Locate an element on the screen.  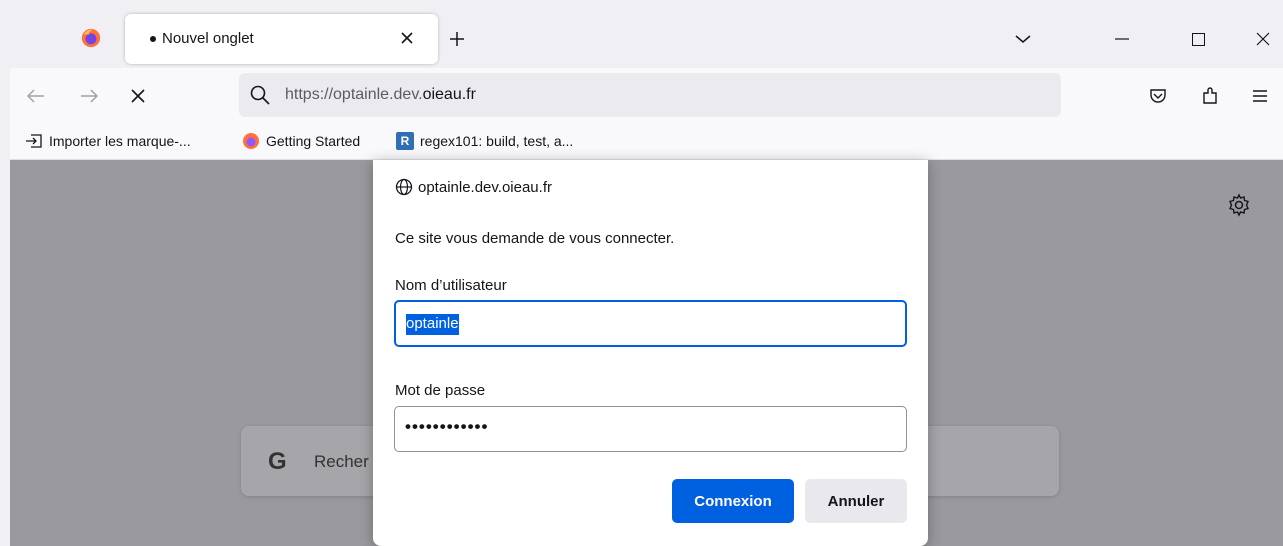
username-label: Nom d’utilisateur is located at coordinates (451, 285).